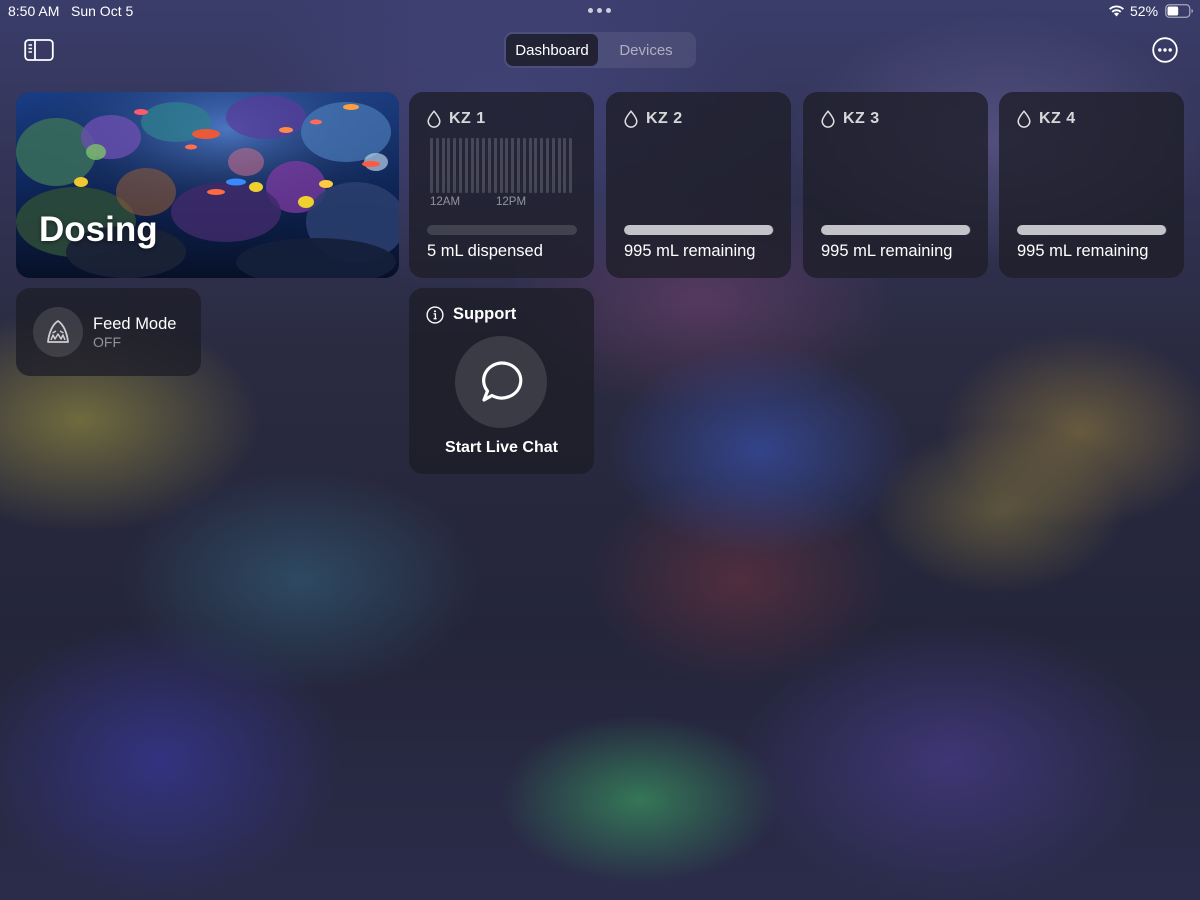 This screenshot has height=900, width=1200. What do you see at coordinates (1165, 50) in the screenshot?
I see `ellipsis-circle-icon` at bounding box center [1165, 50].